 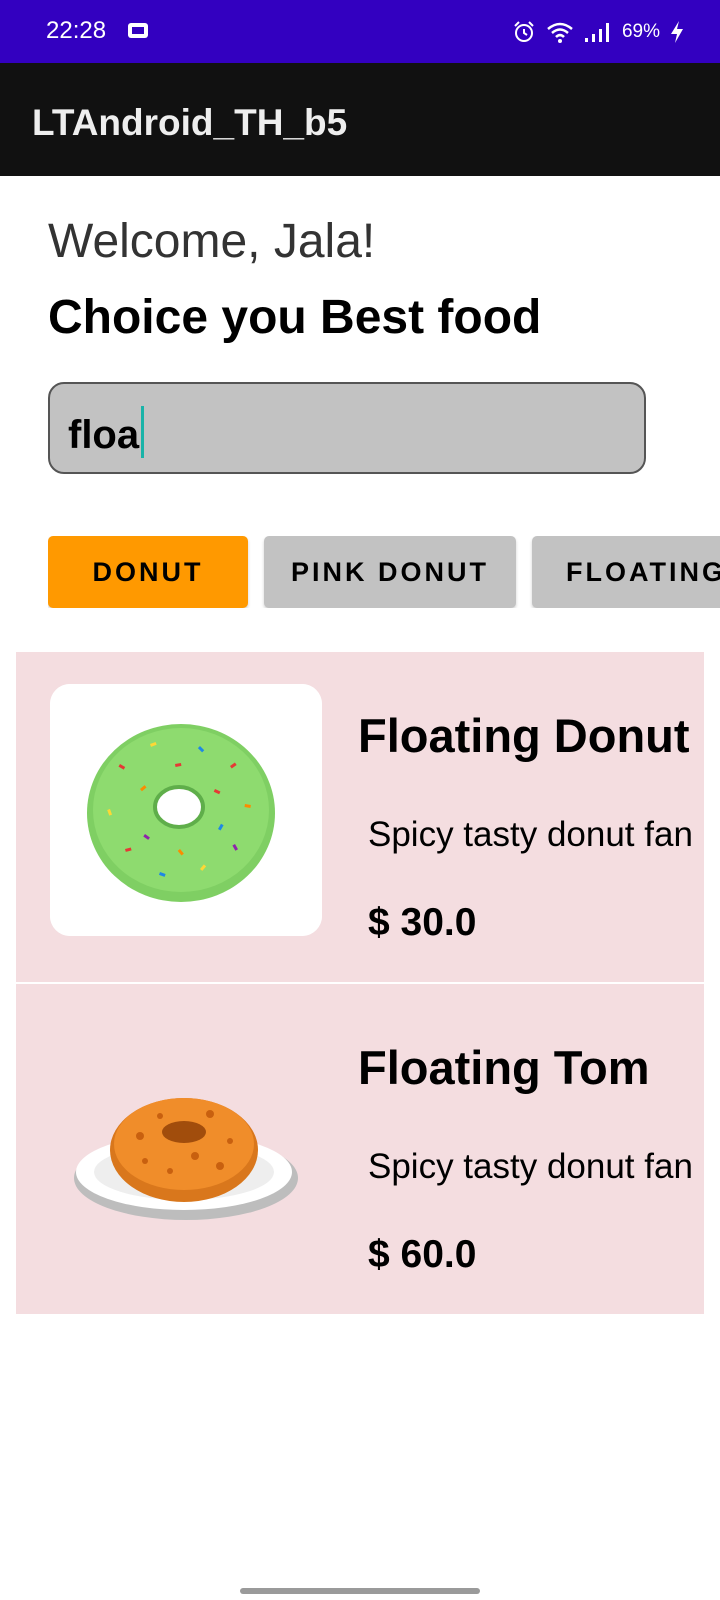 I want to click on green-sprinkle-donut-image, so click(x=186, y=810).